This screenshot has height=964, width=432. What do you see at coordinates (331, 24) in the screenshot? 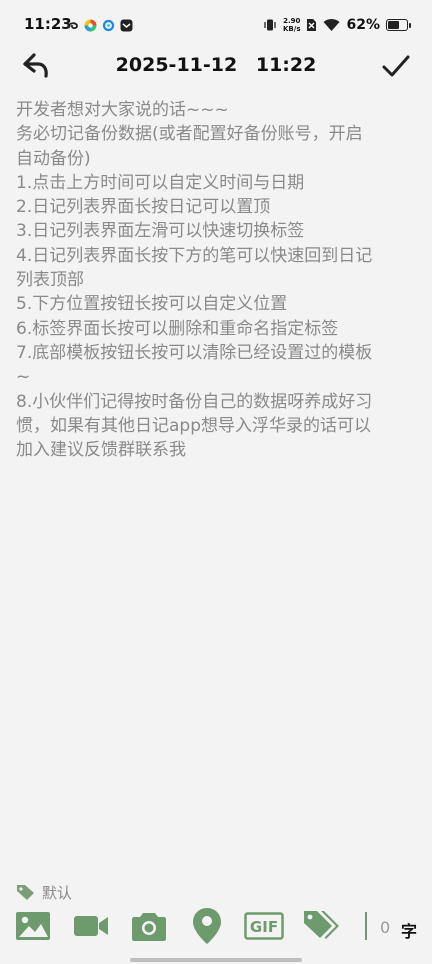
I see `wifi-icon` at bounding box center [331, 24].